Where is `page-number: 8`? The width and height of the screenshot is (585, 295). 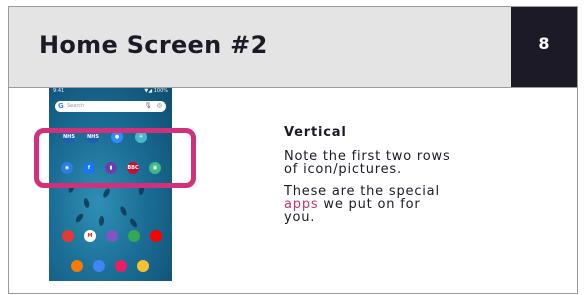
page-number: 8 is located at coordinates (544, 43).